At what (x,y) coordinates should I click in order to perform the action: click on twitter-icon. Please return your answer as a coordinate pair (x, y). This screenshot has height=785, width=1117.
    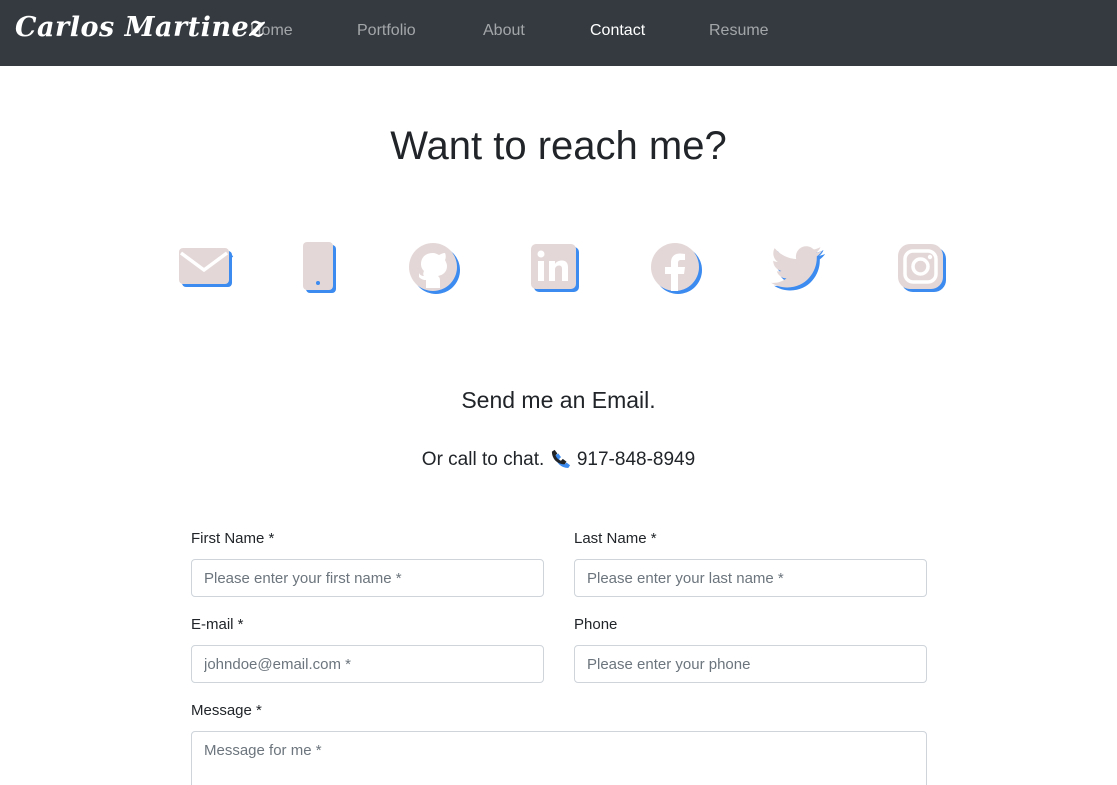
    Looking at the image, I should click on (799, 268).